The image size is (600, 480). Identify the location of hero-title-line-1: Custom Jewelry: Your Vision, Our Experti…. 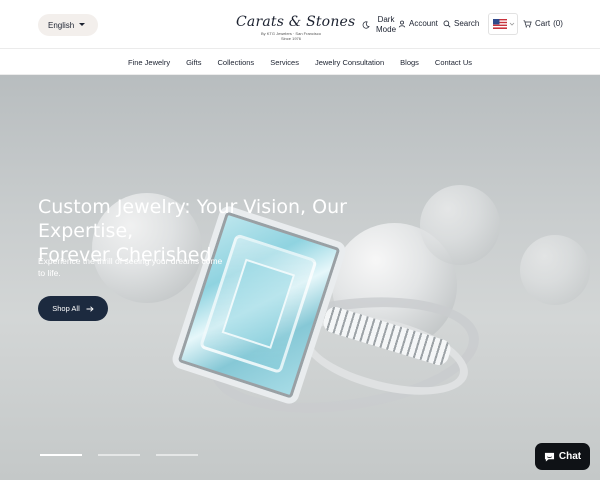
(192, 219).